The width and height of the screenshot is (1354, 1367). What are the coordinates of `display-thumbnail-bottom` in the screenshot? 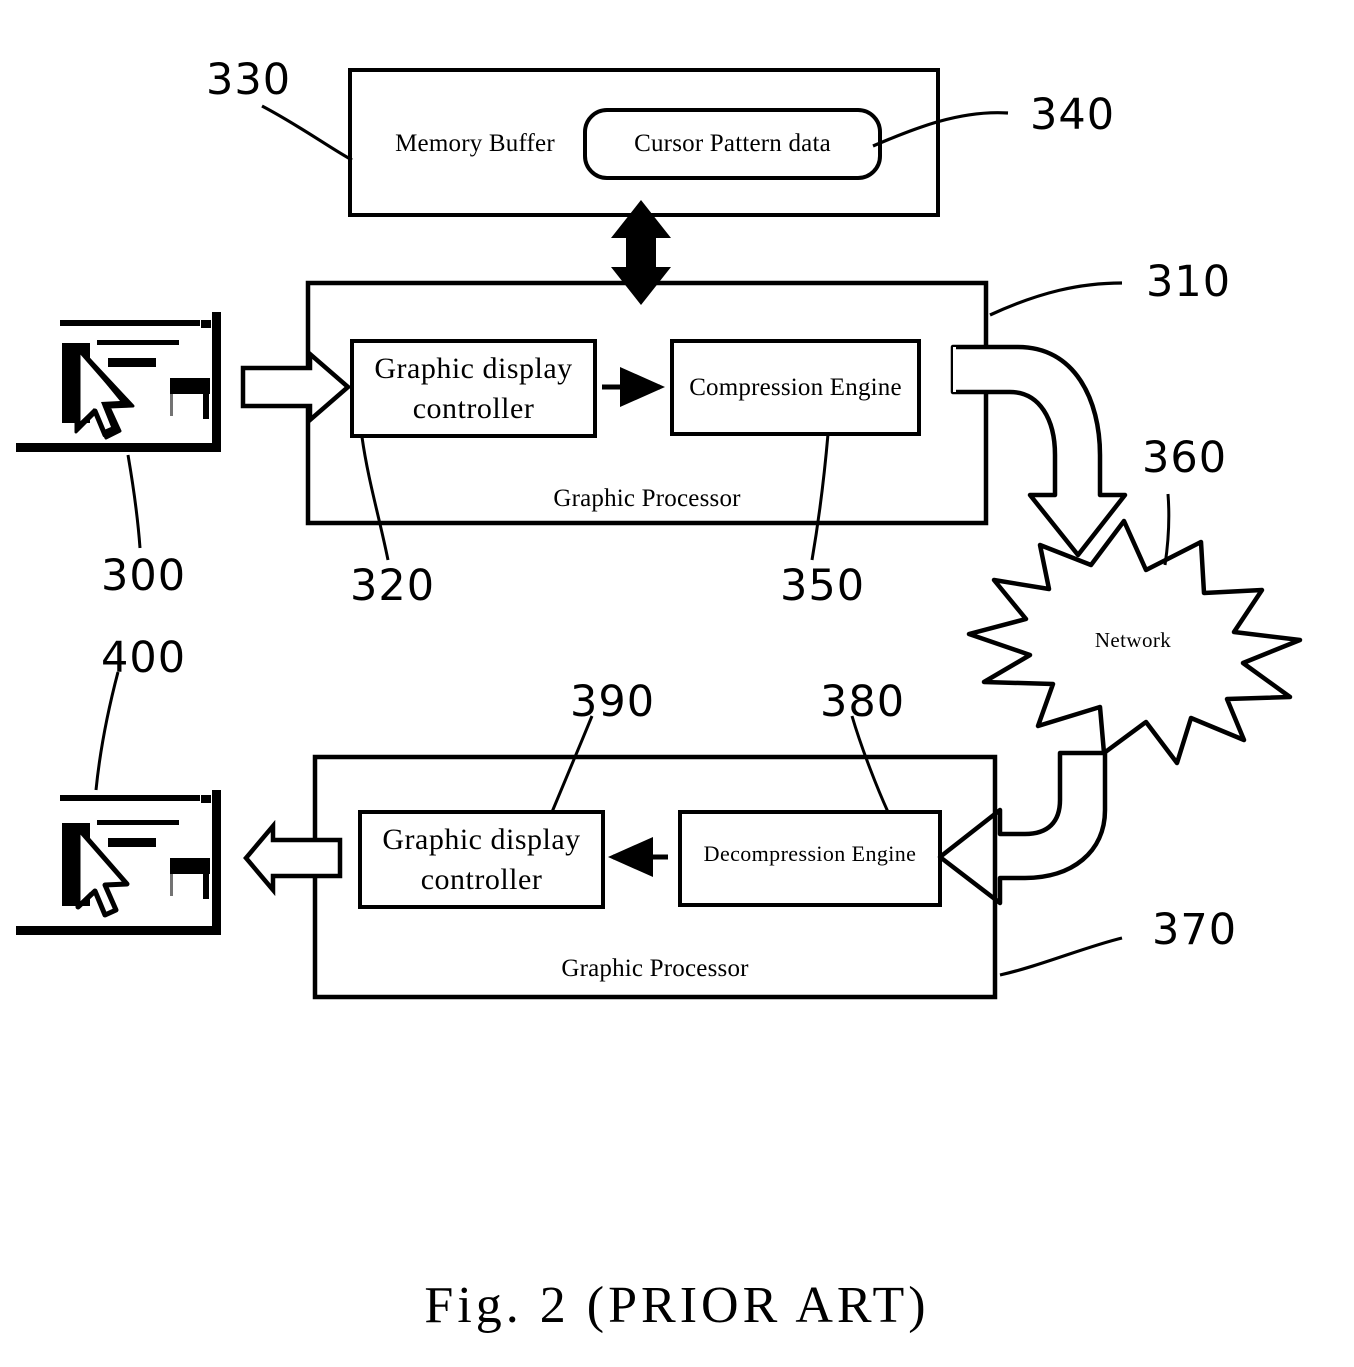 It's located at (118, 862).